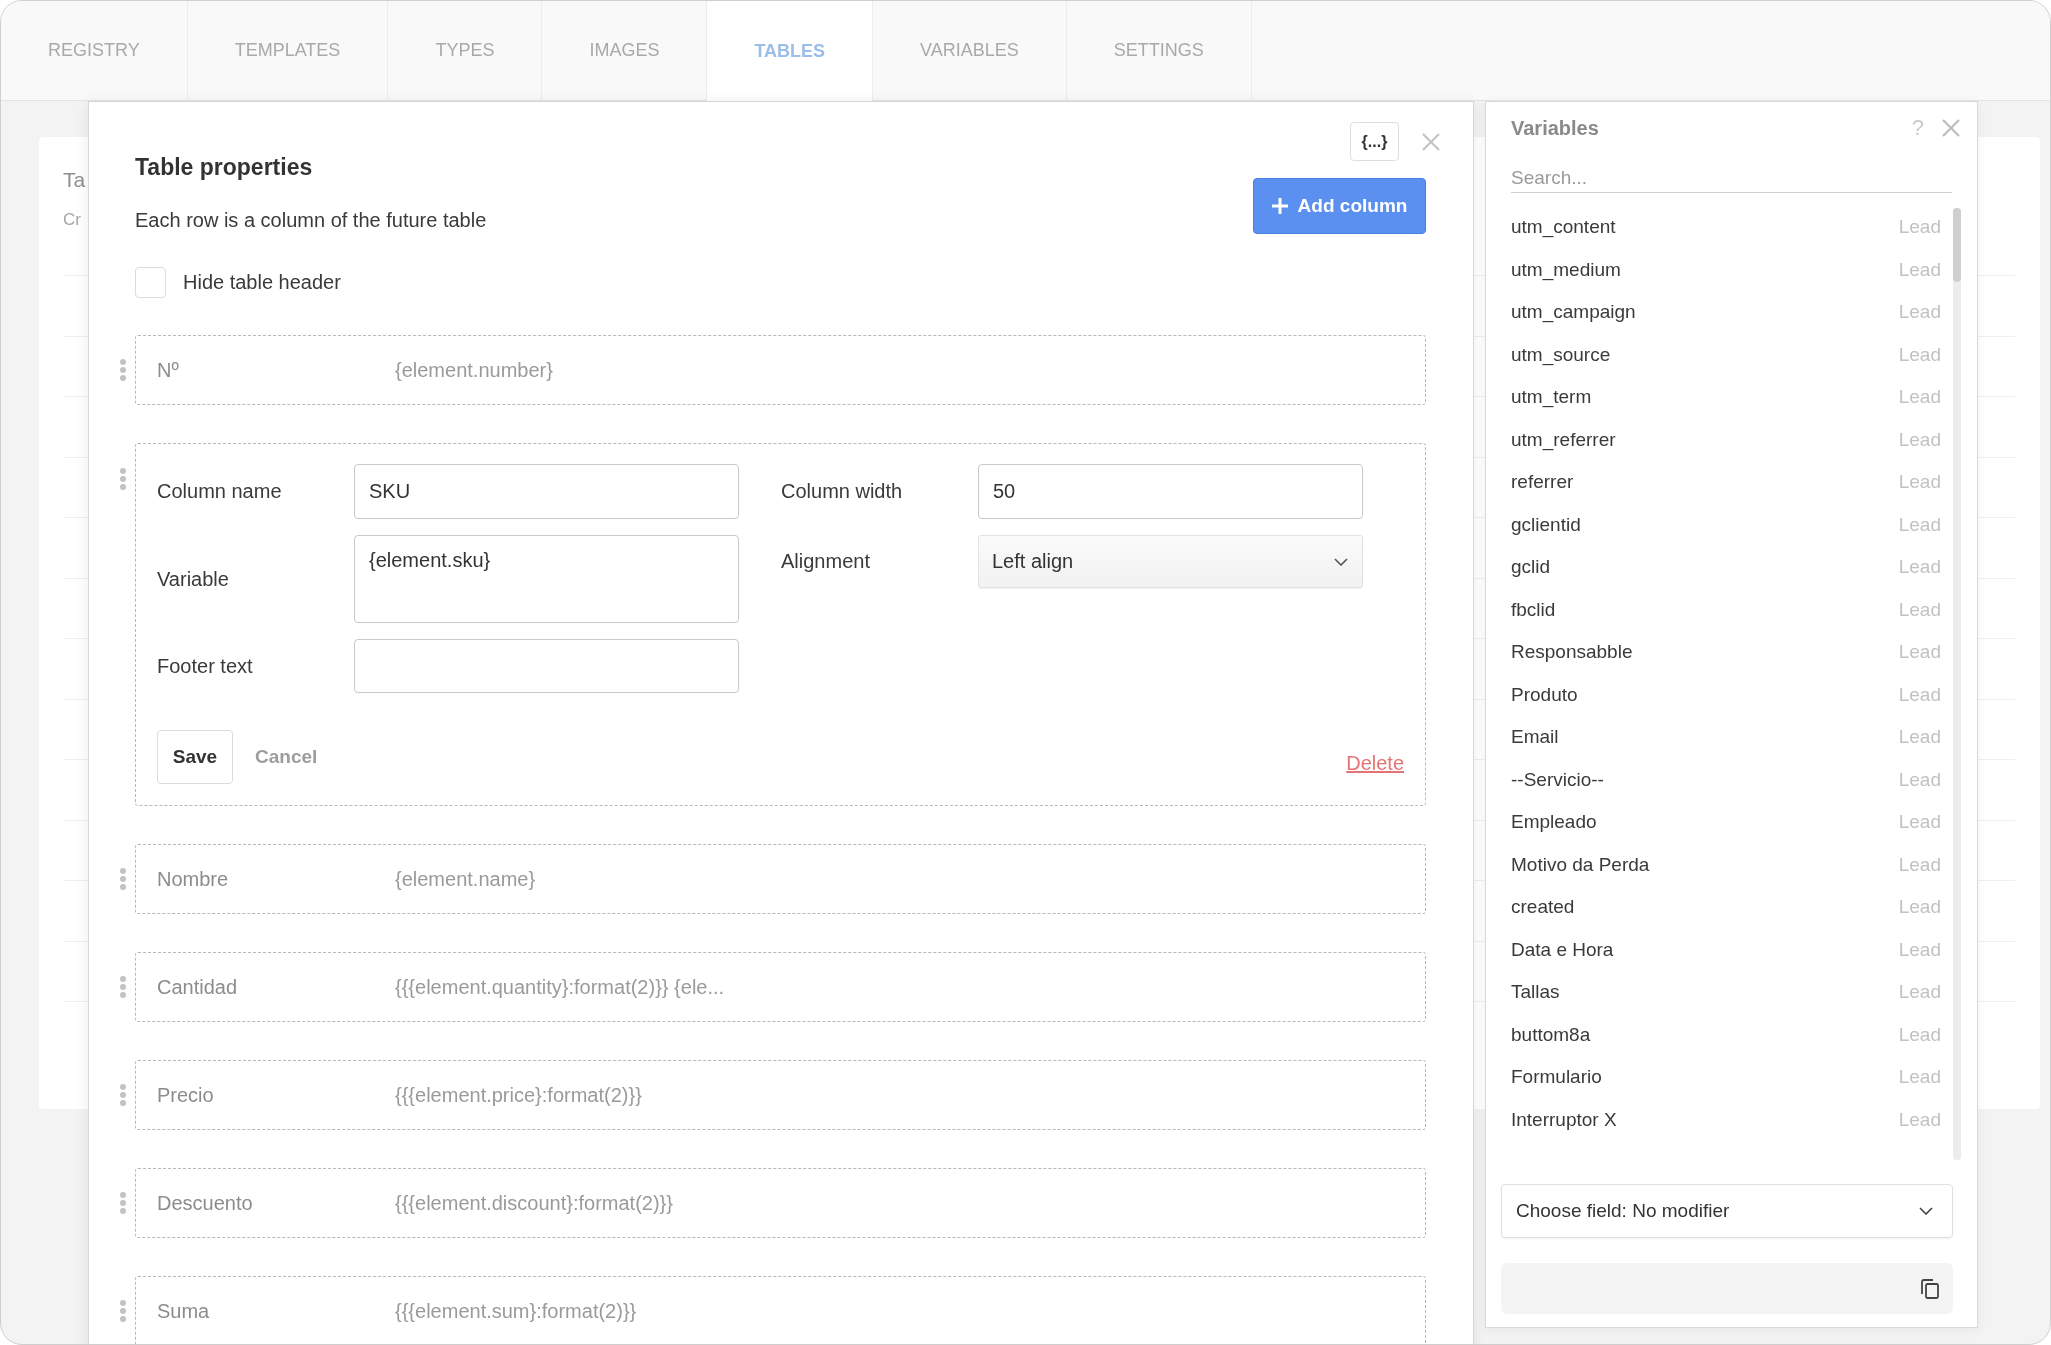 The width and height of the screenshot is (2051, 1345). I want to click on column-width-input: 50, so click(1170, 491).